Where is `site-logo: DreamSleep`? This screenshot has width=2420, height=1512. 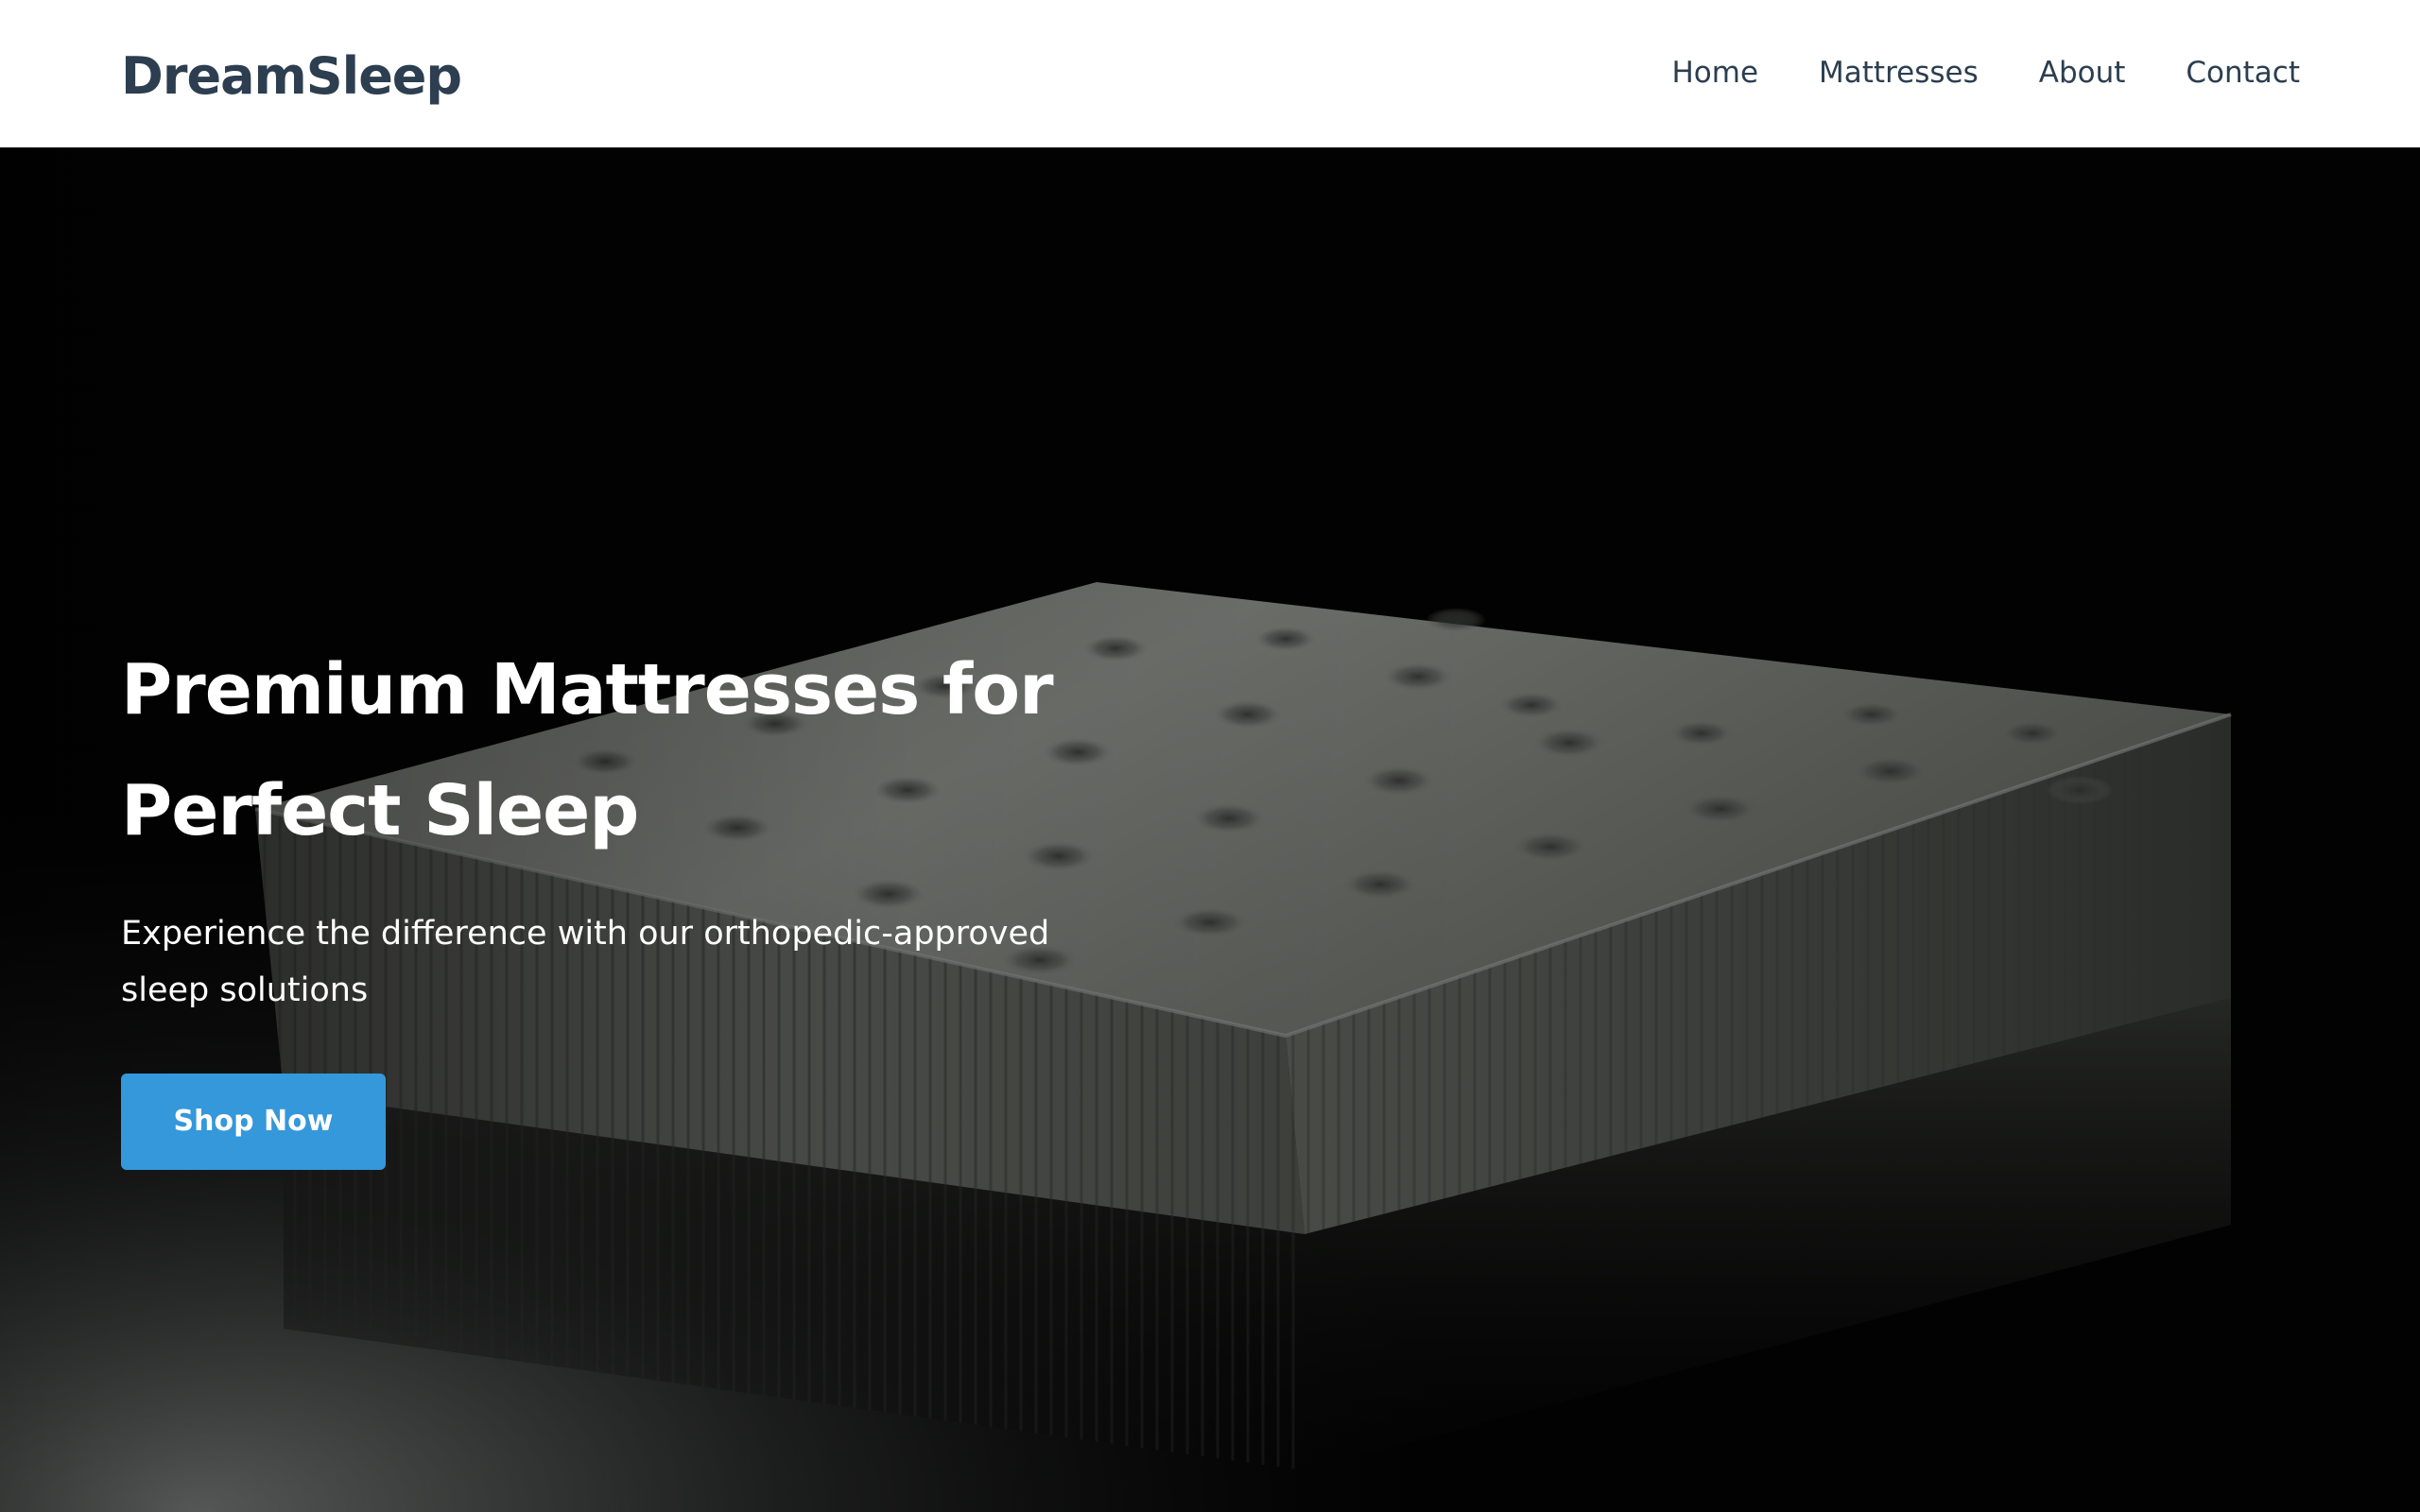 site-logo: DreamSleep is located at coordinates (291, 76).